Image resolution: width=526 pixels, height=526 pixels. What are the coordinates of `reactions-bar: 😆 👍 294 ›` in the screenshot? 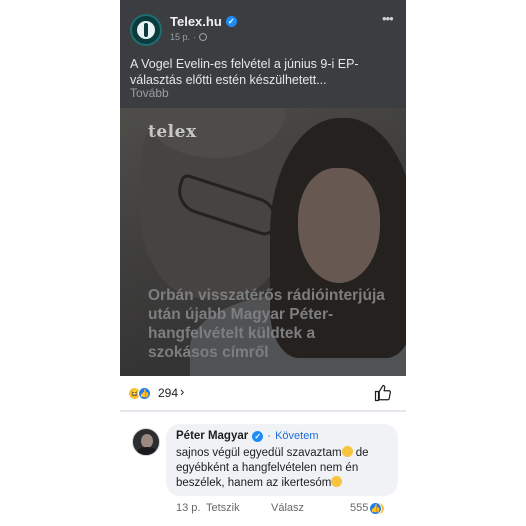 It's located at (263, 393).